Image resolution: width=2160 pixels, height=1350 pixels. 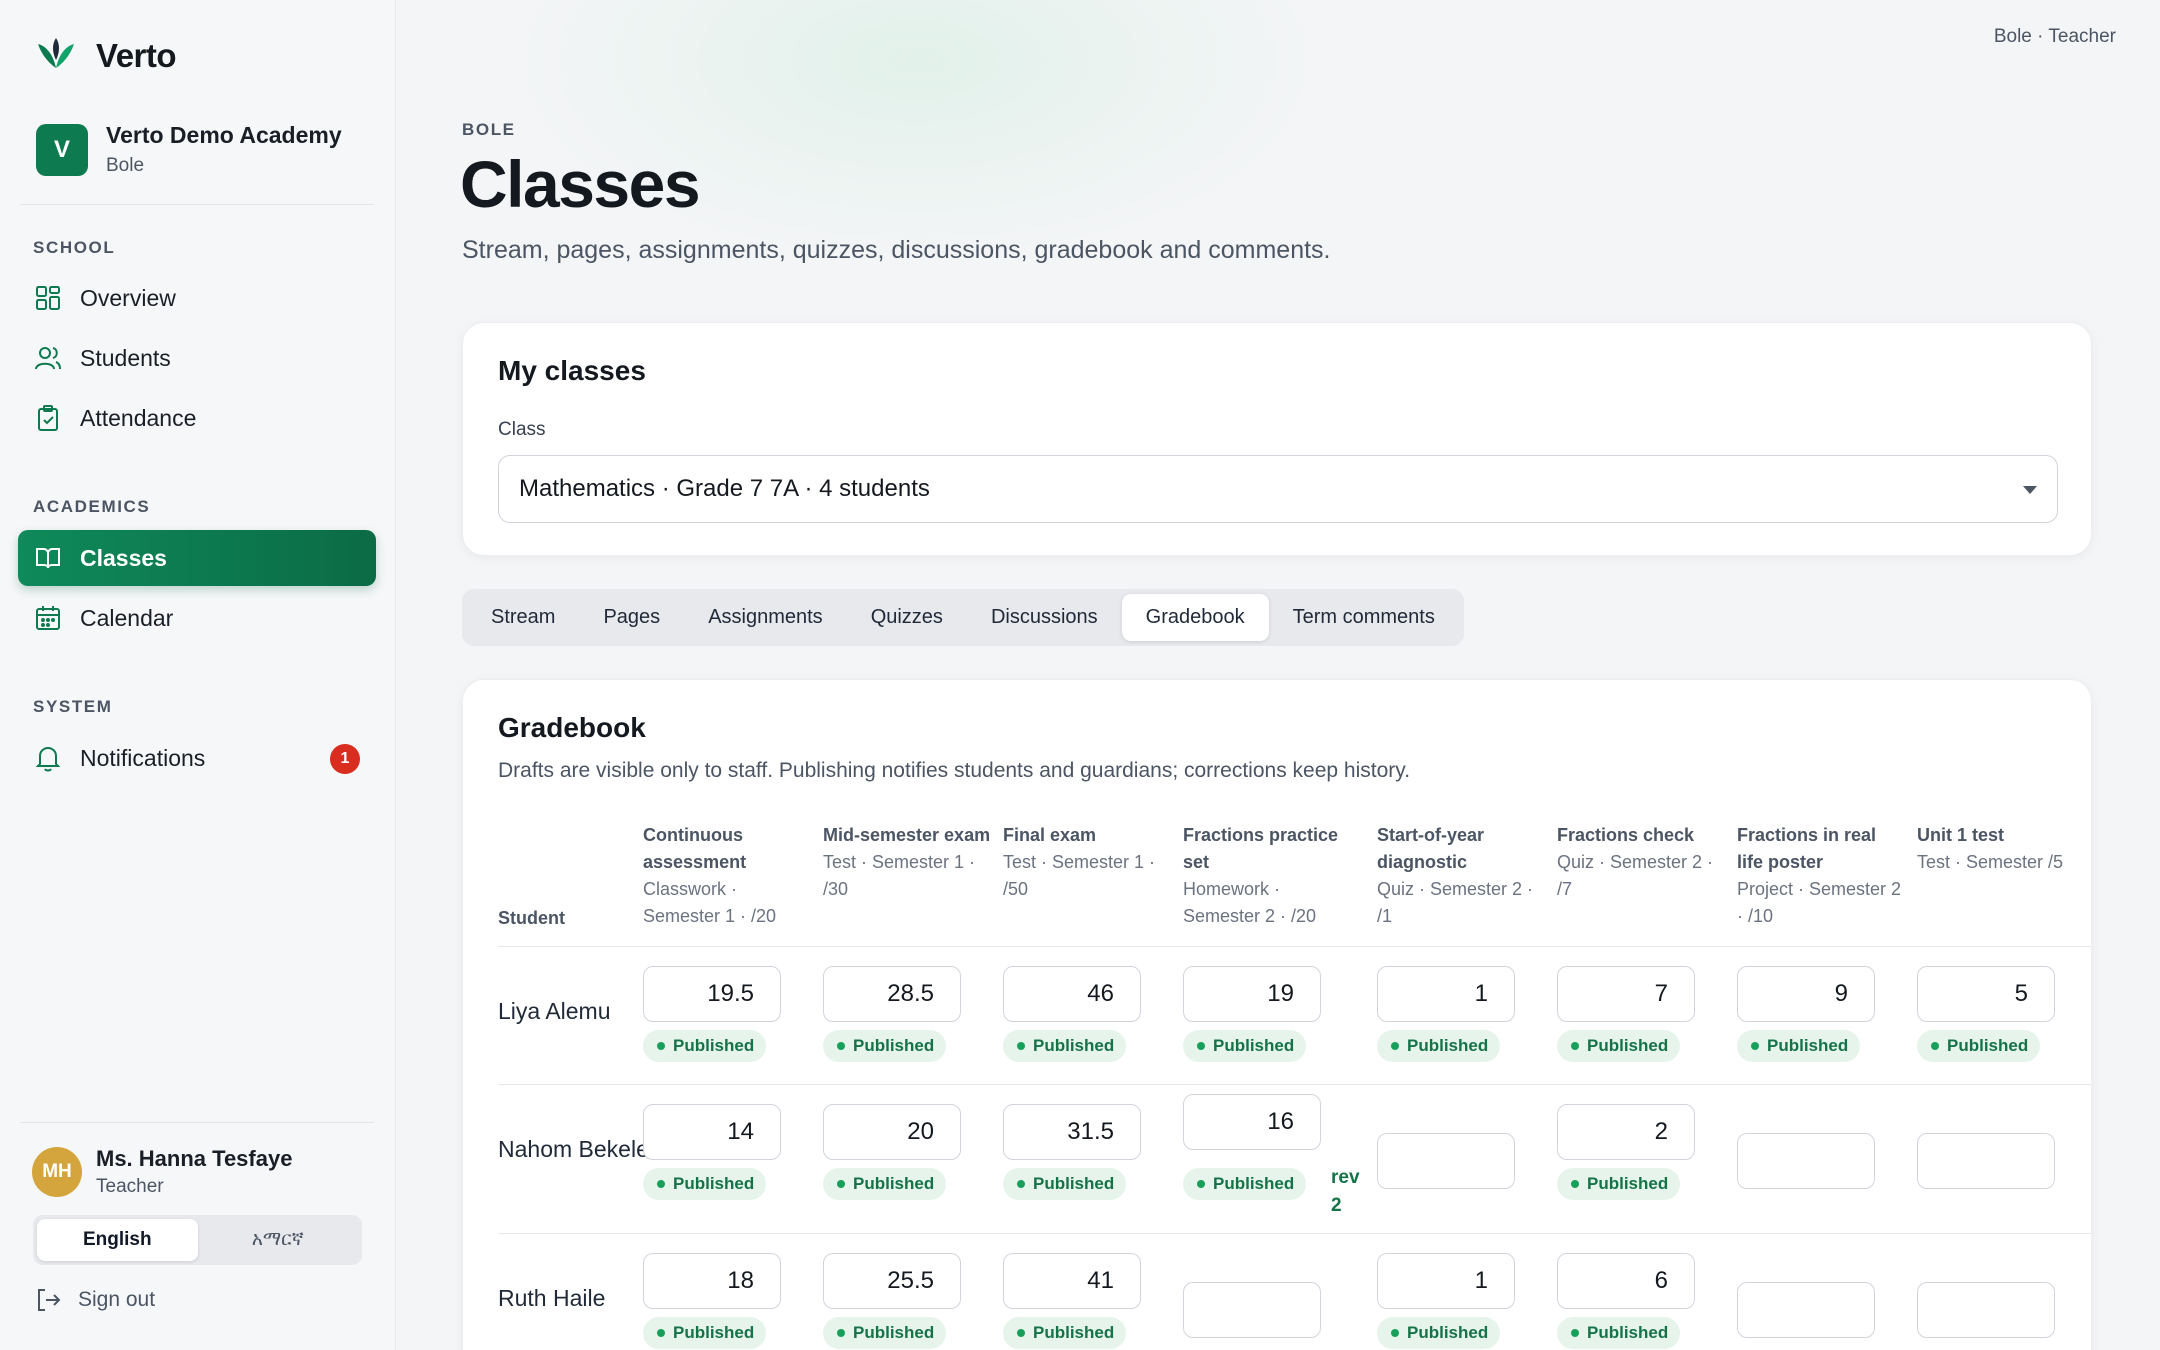 What do you see at coordinates (224, 135) in the screenshot?
I see `school-name: Verto Demo Academy` at bounding box center [224, 135].